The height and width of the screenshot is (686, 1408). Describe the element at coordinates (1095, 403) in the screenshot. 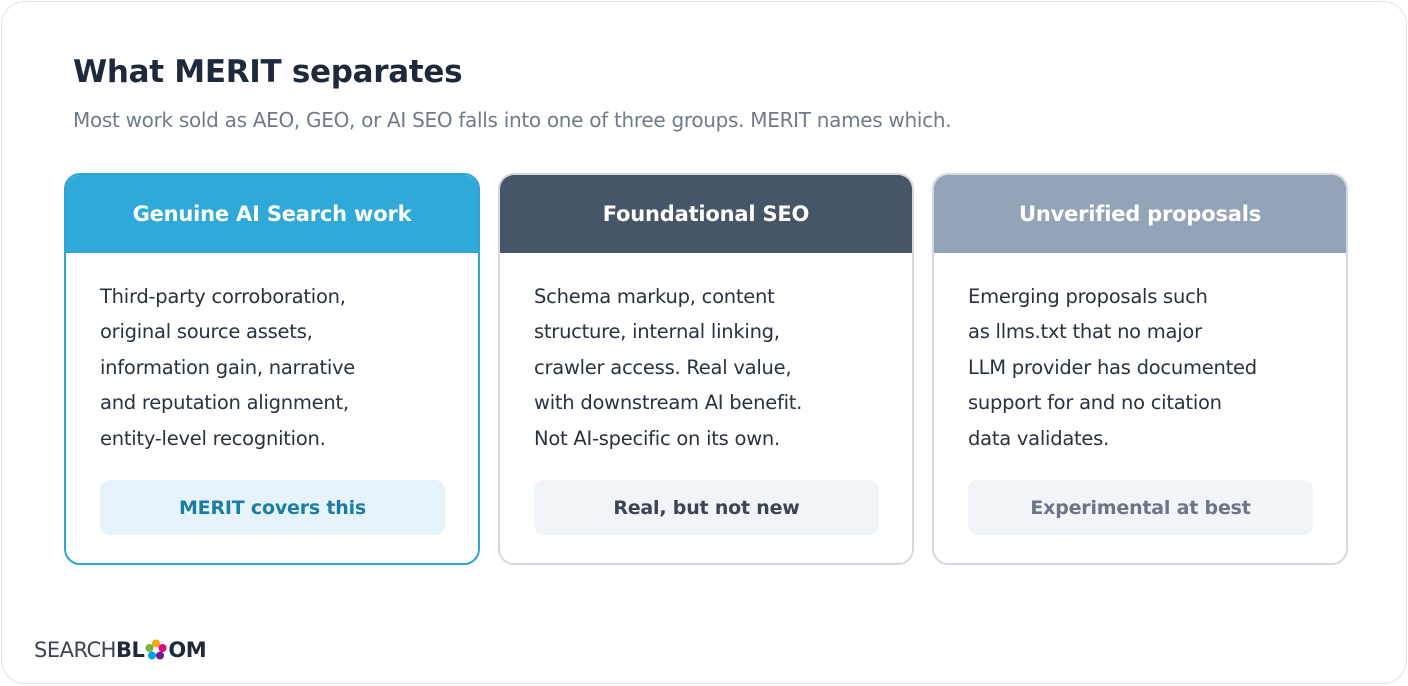

I see `card-description-line: support for and no citation` at that location.